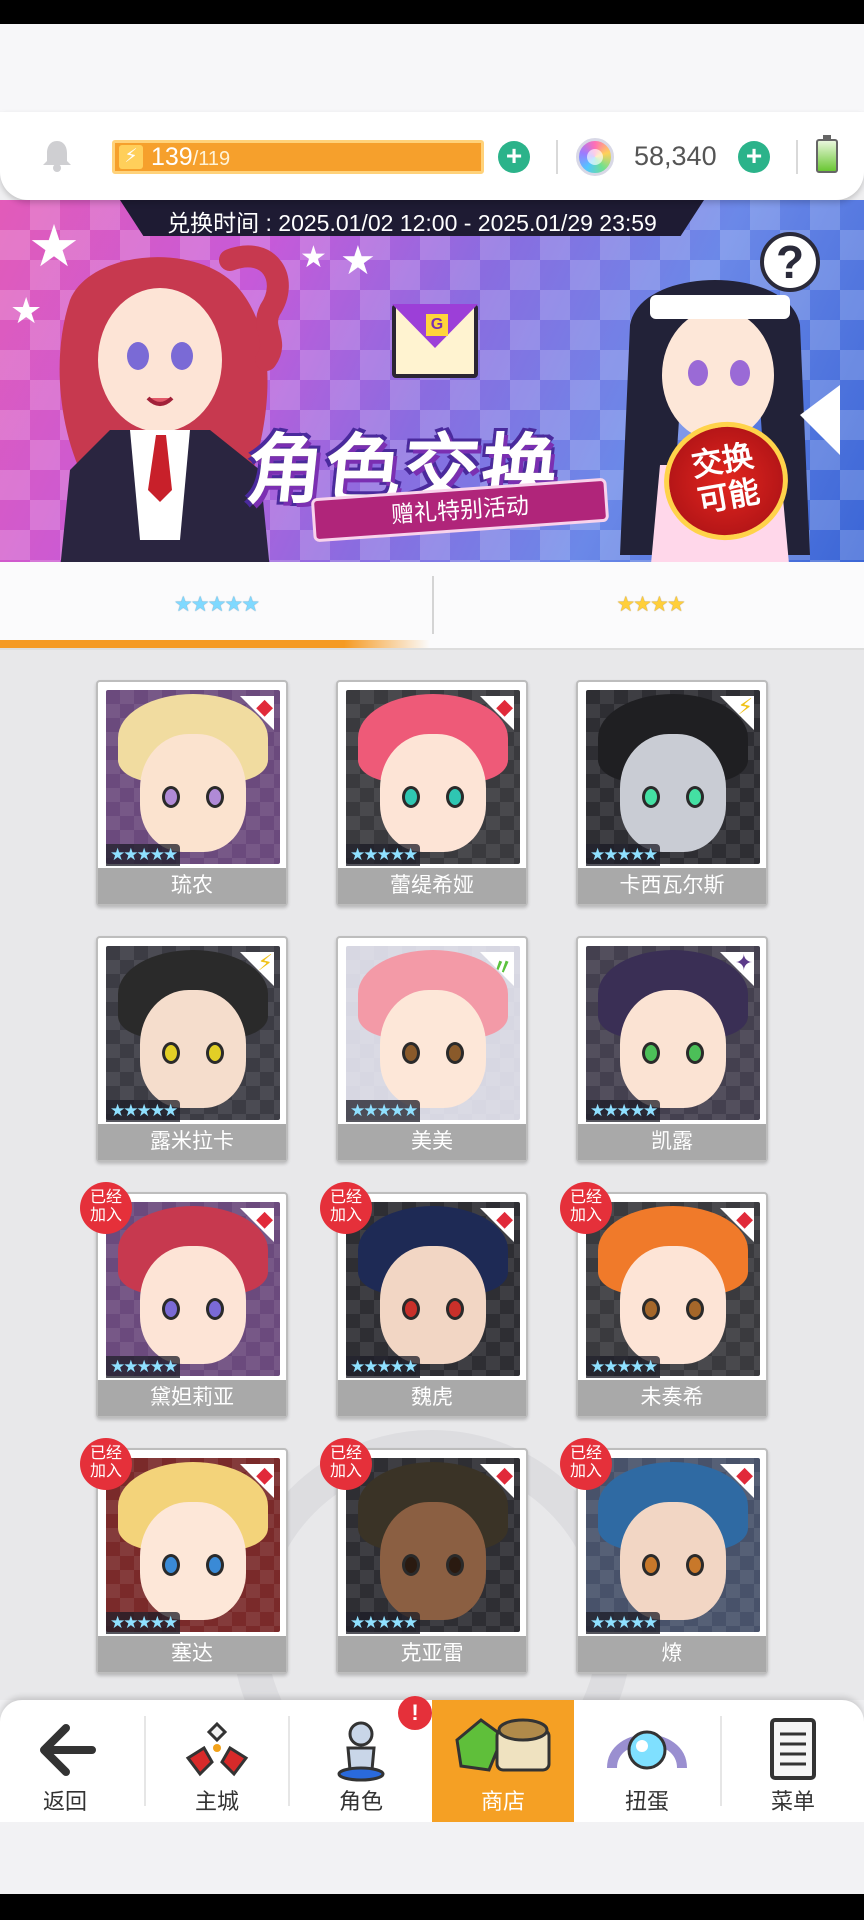 This screenshot has height=1920, width=864. What do you see at coordinates (131, 157) in the screenshot?
I see `lightning-icon: ⚡` at bounding box center [131, 157].